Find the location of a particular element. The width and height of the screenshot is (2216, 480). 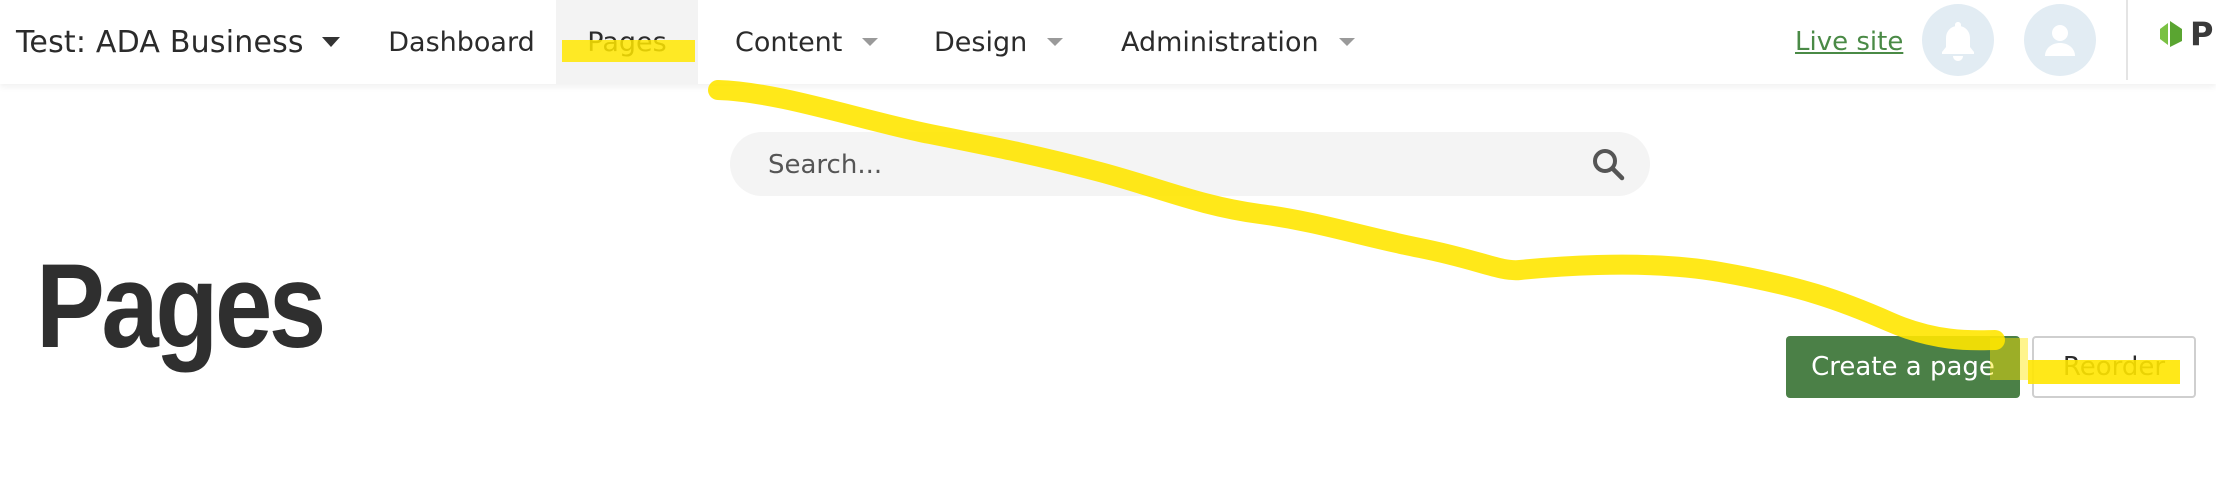

user-icon is located at coordinates (2060, 40).